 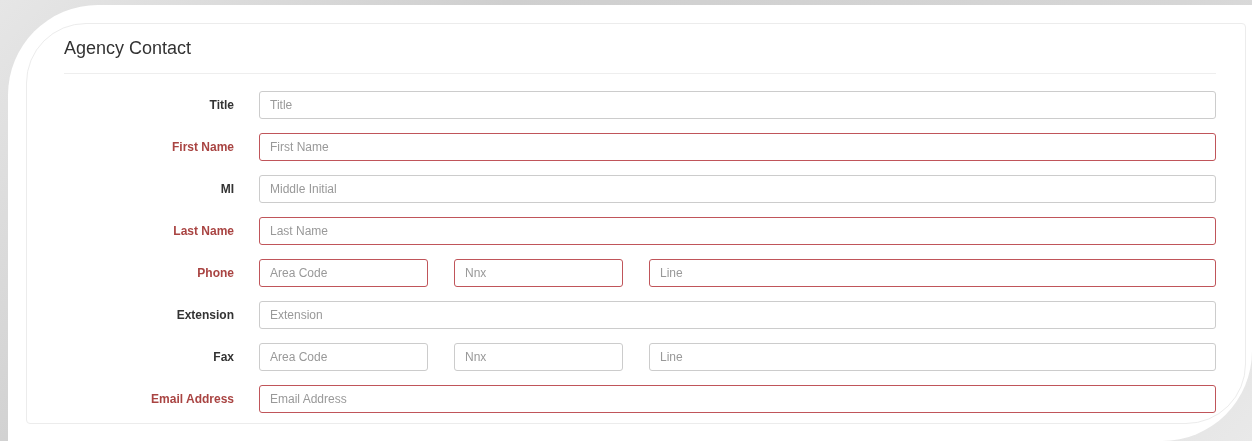 I want to click on field-label: Extension, so click(x=204, y=315).